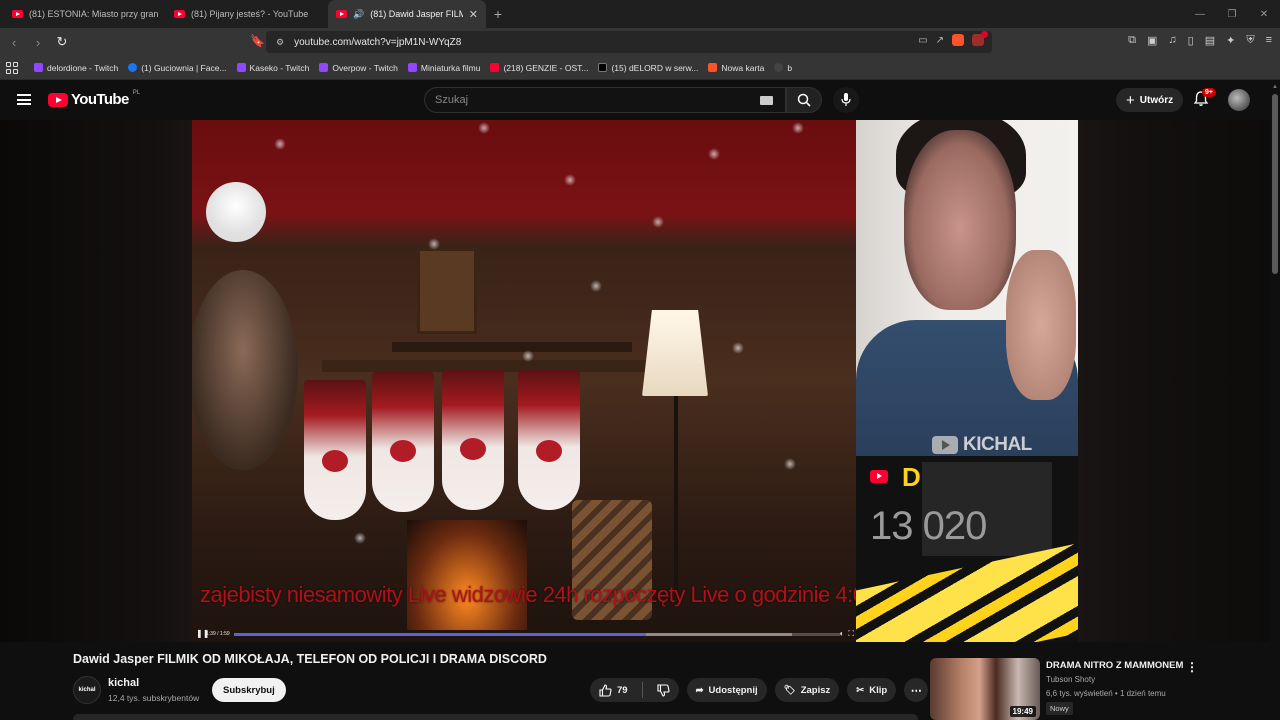  Describe the element at coordinates (512, 347) in the screenshot. I see `scene-shelf` at that location.